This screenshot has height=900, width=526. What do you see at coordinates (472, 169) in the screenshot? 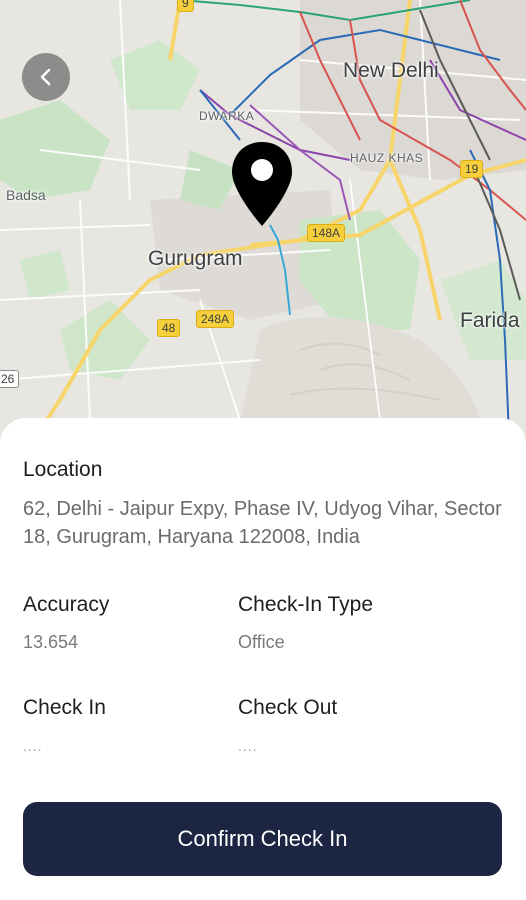
I see `highway-shield-19: 19` at bounding box center [472, 169].